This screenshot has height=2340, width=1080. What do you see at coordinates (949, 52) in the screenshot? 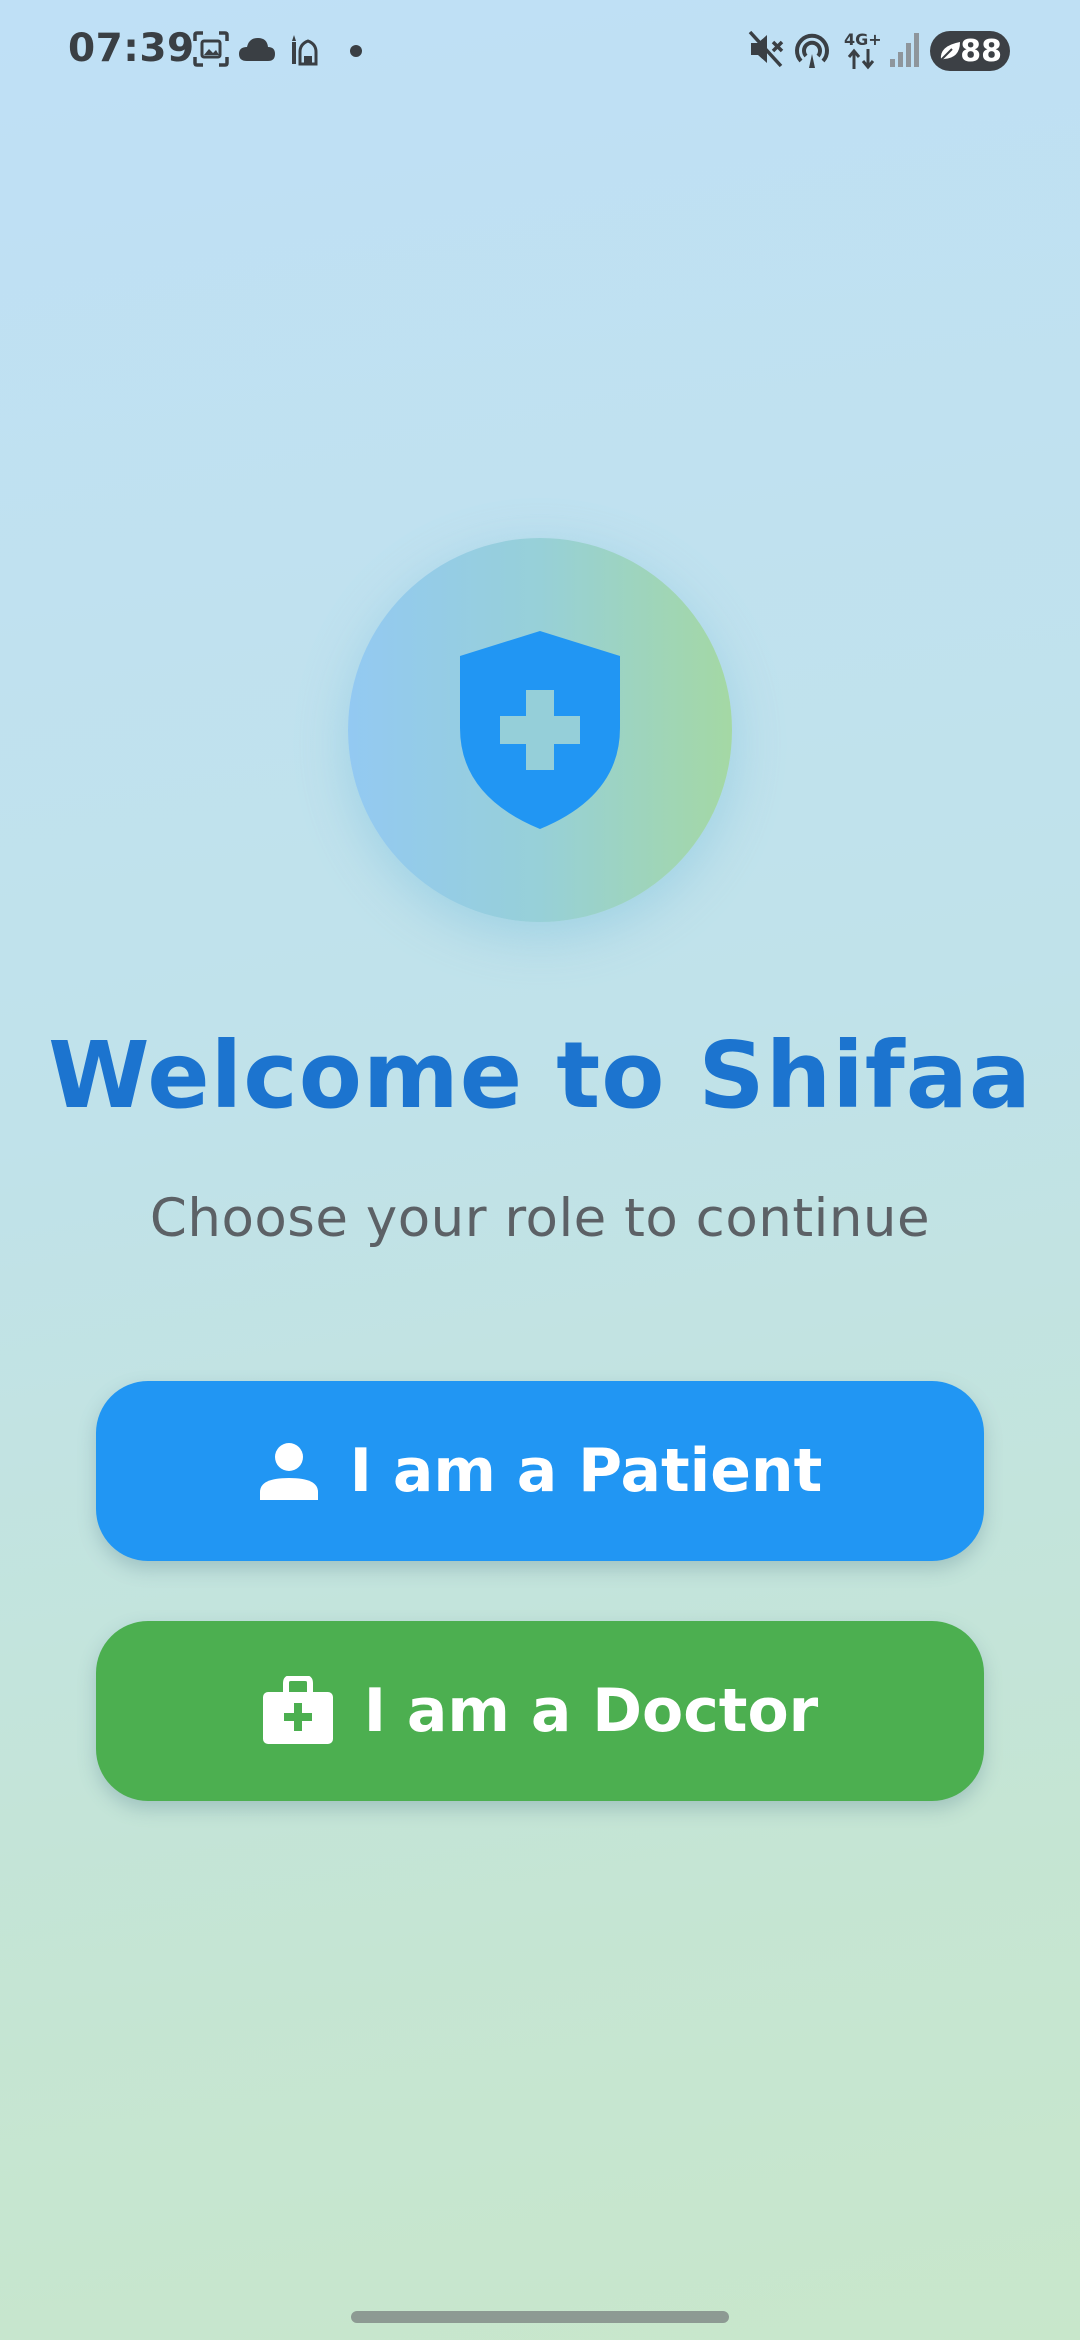
I see `battery-saver-leaf-icon` at bounding box center [949, 52].